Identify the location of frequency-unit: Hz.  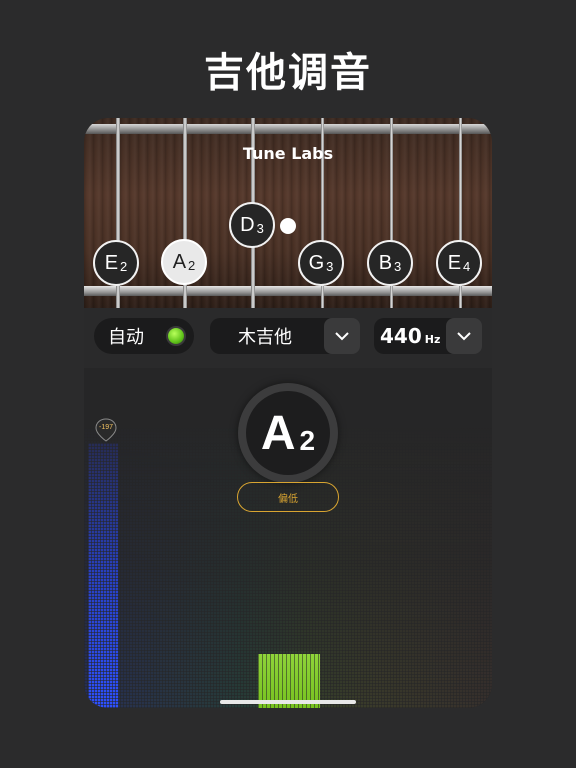
(432, 339).